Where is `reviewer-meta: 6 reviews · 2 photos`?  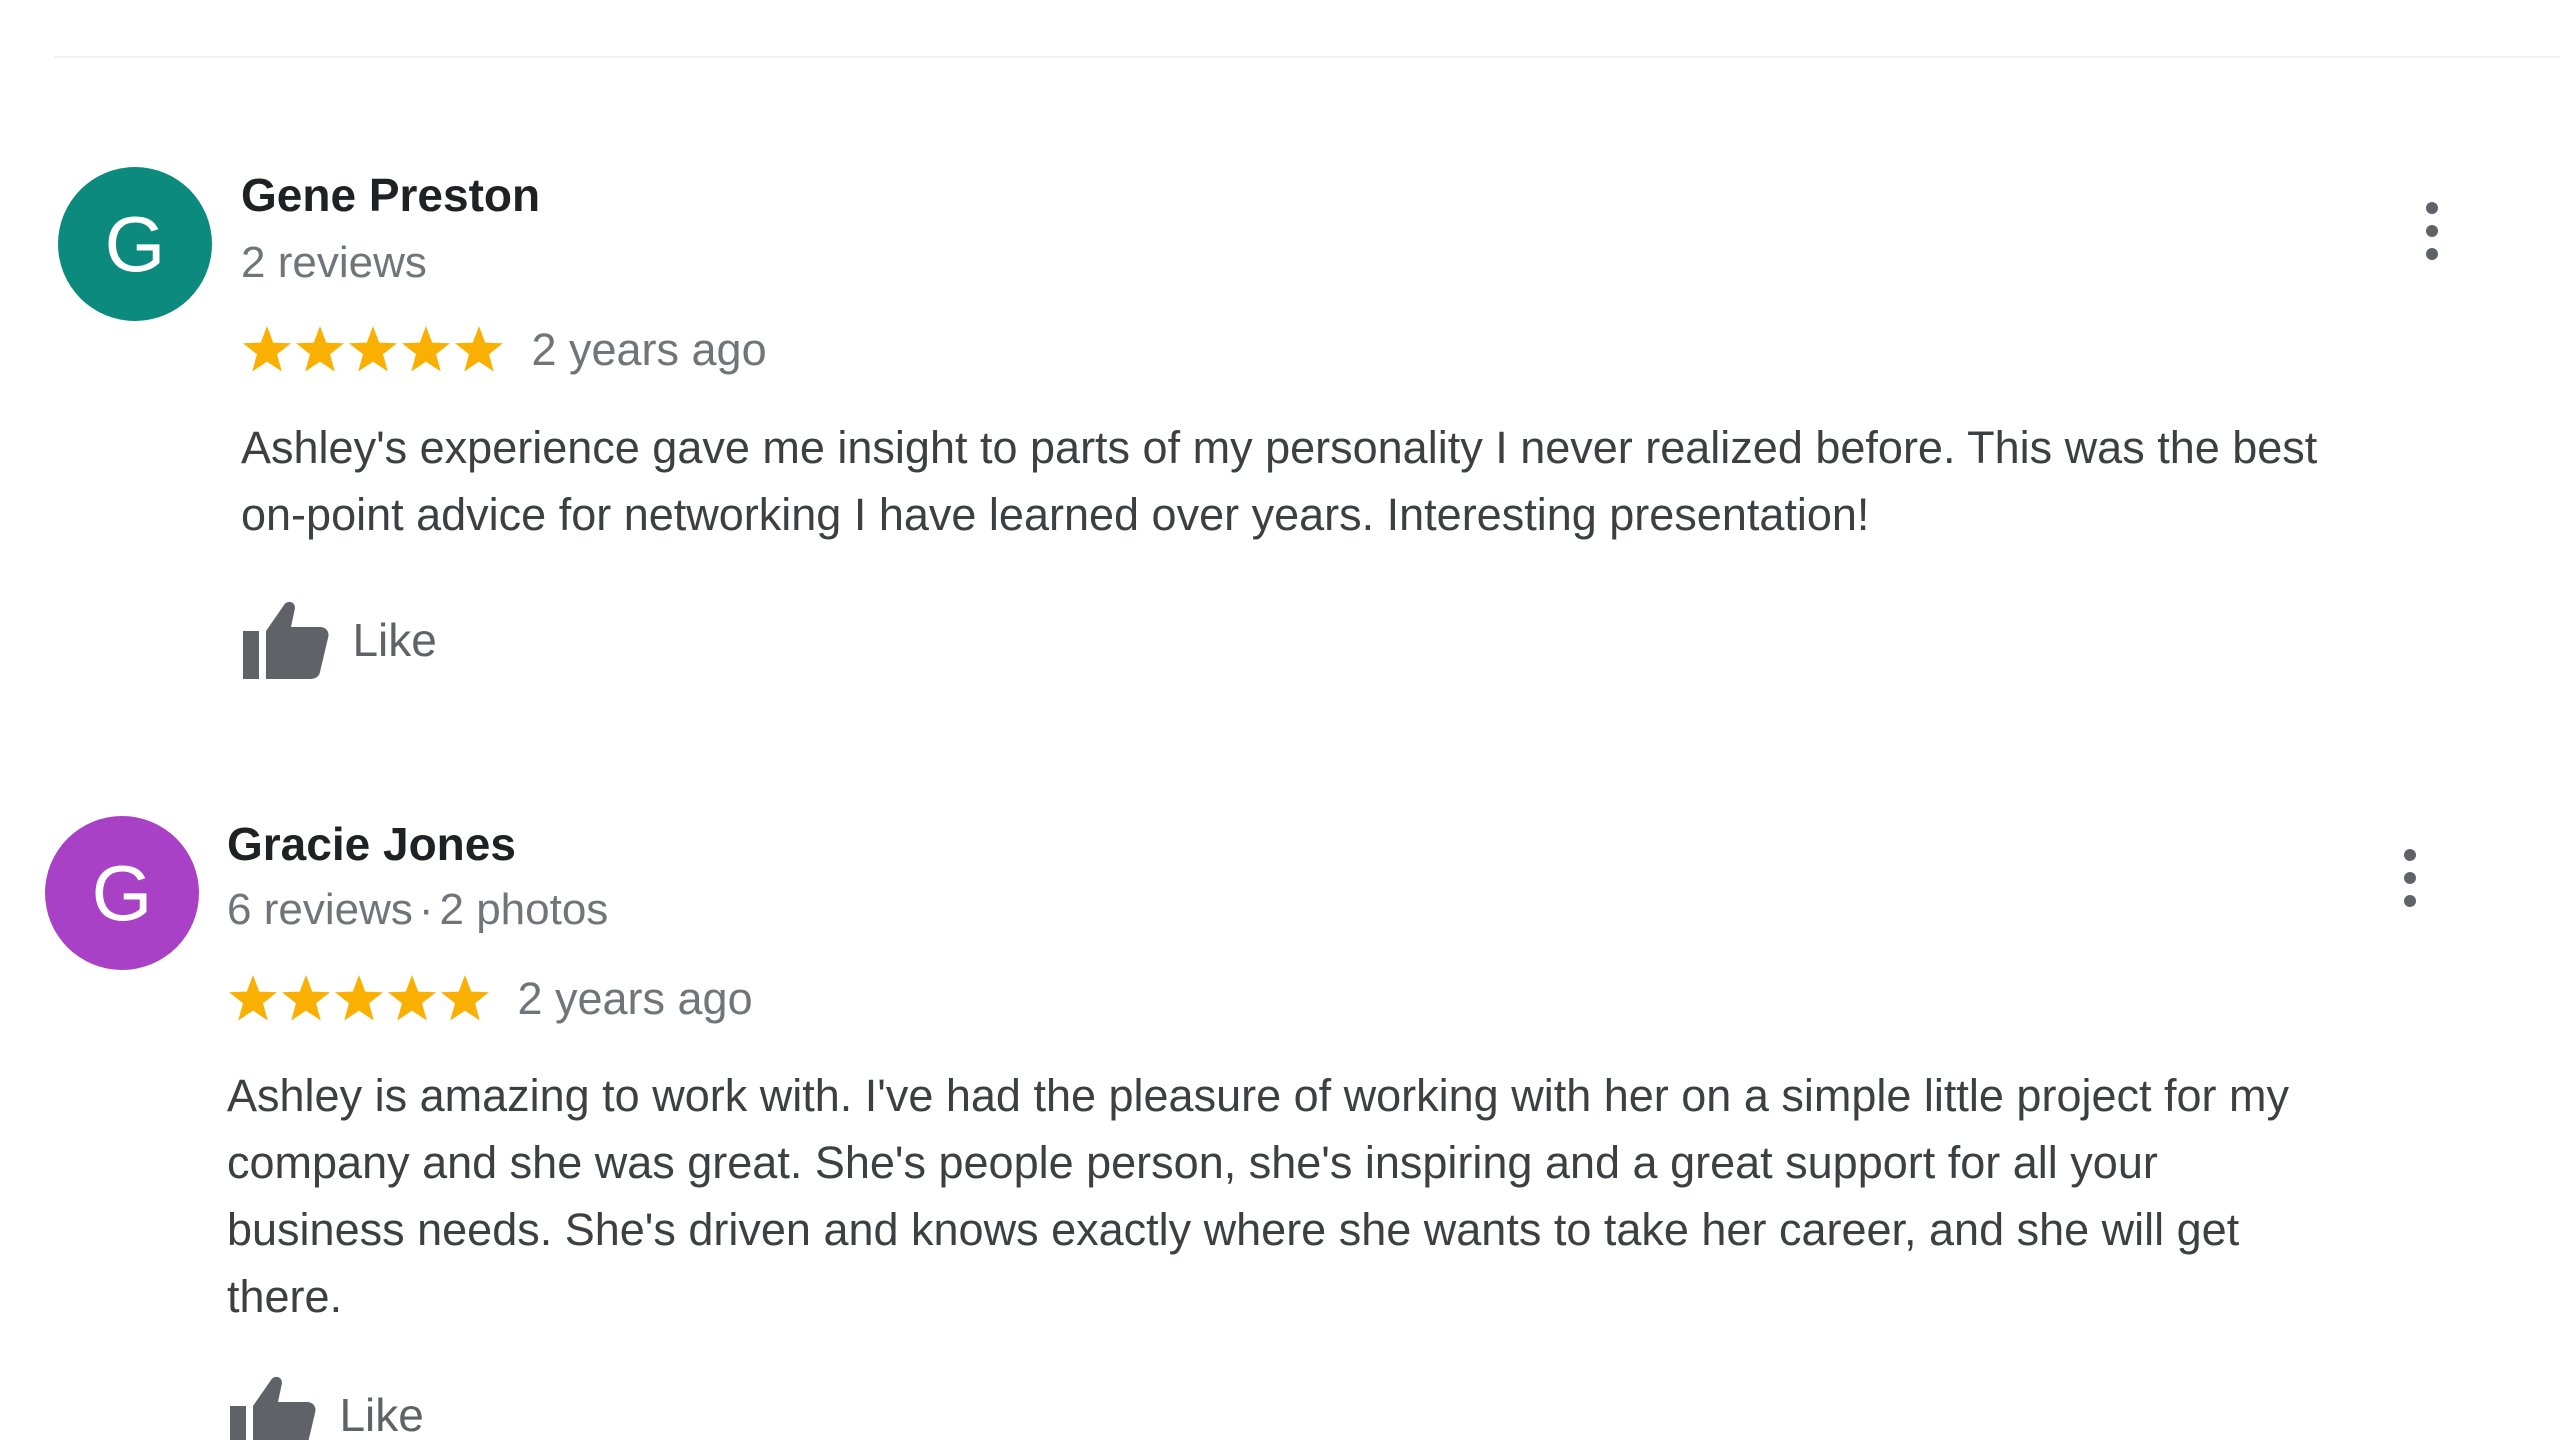
reviewer-meta: 6 reviews · 2 photos is located at coordinates (417, 910).